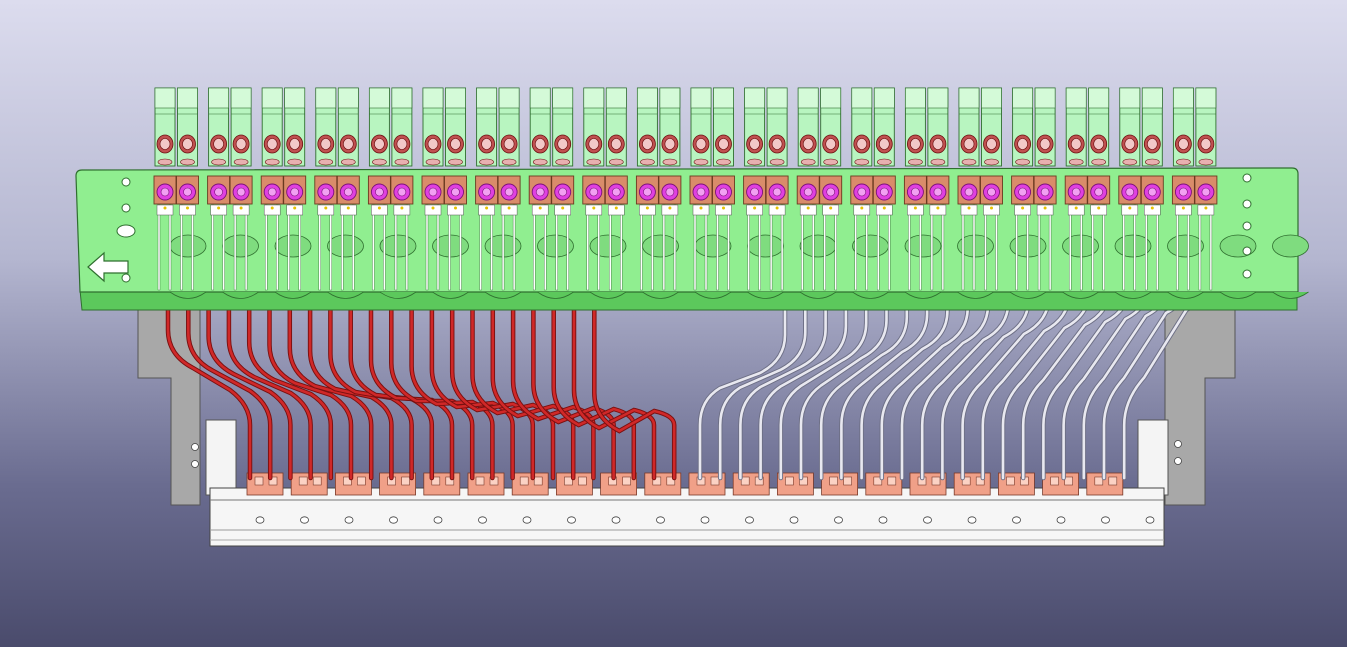 The height and width of the screenshot is (647, 1347). I want to click on plate-shadow, so click(688, 300).